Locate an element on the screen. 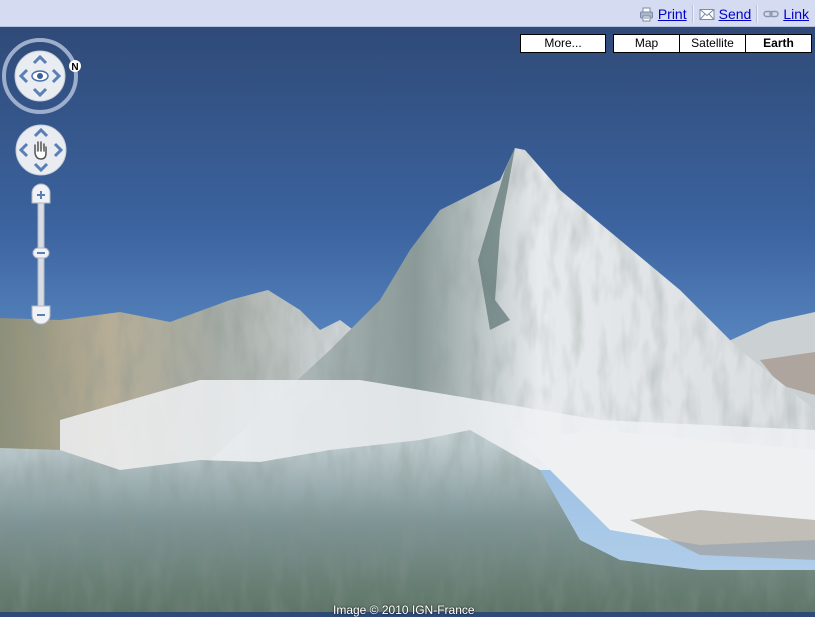  envelope-icon is located at coordinates (707, 14).